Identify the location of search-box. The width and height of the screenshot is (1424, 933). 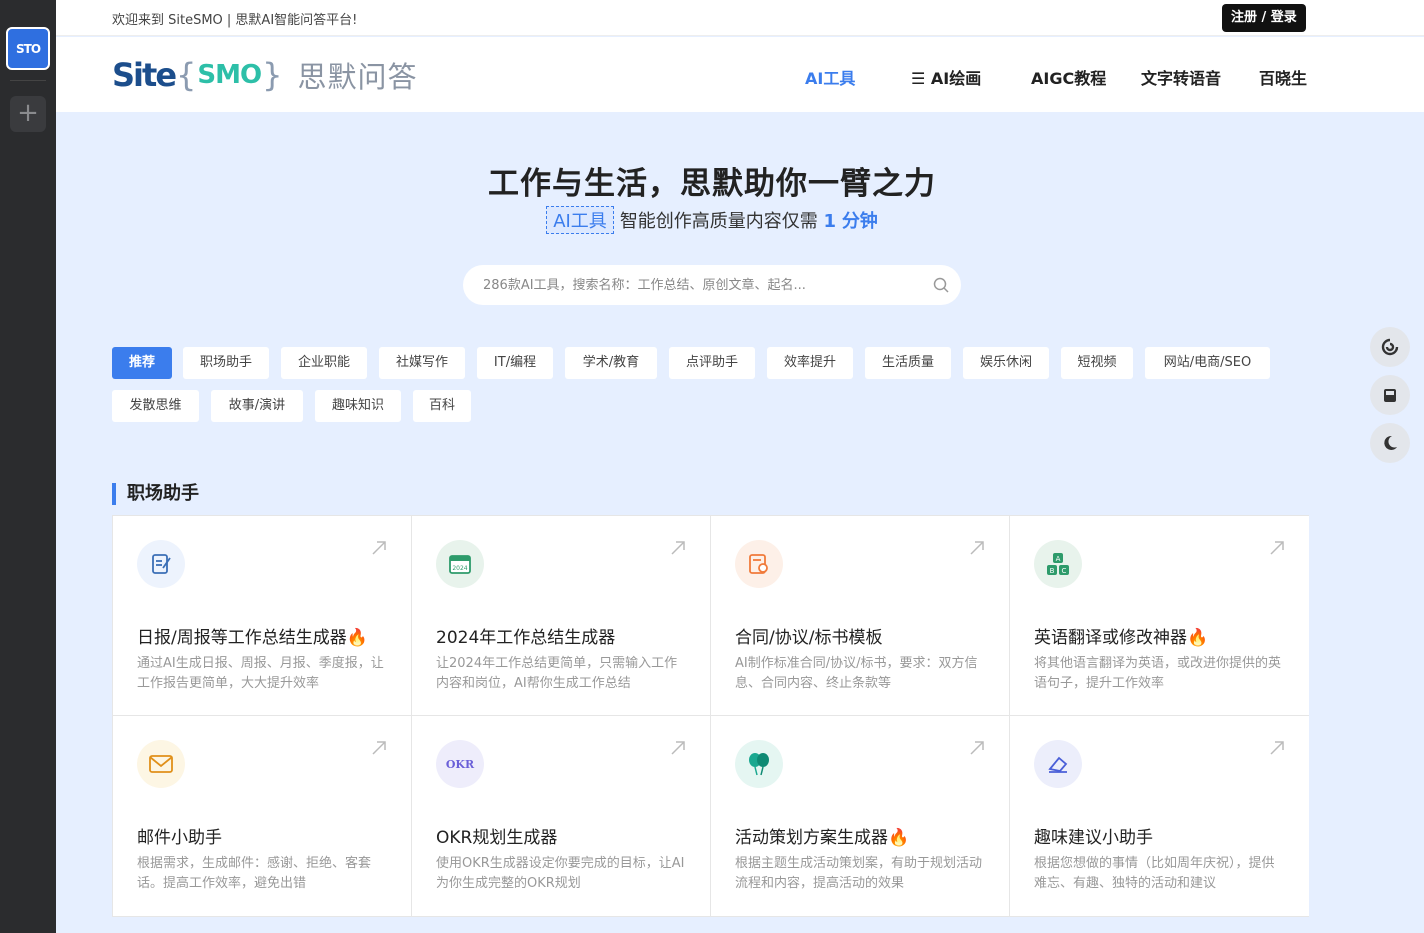
(712, 285).